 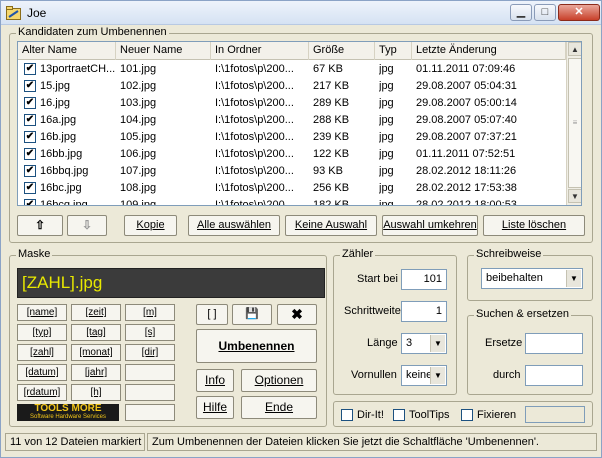 What do you see at coordinates (579, 12) in the screenshot?
I see `close-button: ✕` at bounding box center [579, 12].